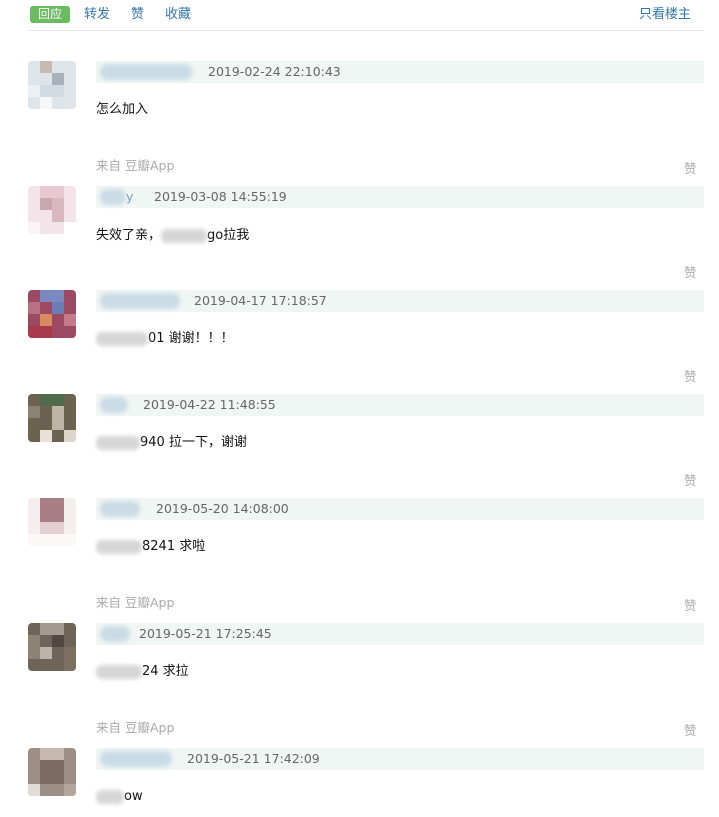 The image size is (719, 817). Describe the element at coordinates (400, 634) in the screenshot. I see `comment-meta-bar: 2019-05-21 17:25:45` at that location.